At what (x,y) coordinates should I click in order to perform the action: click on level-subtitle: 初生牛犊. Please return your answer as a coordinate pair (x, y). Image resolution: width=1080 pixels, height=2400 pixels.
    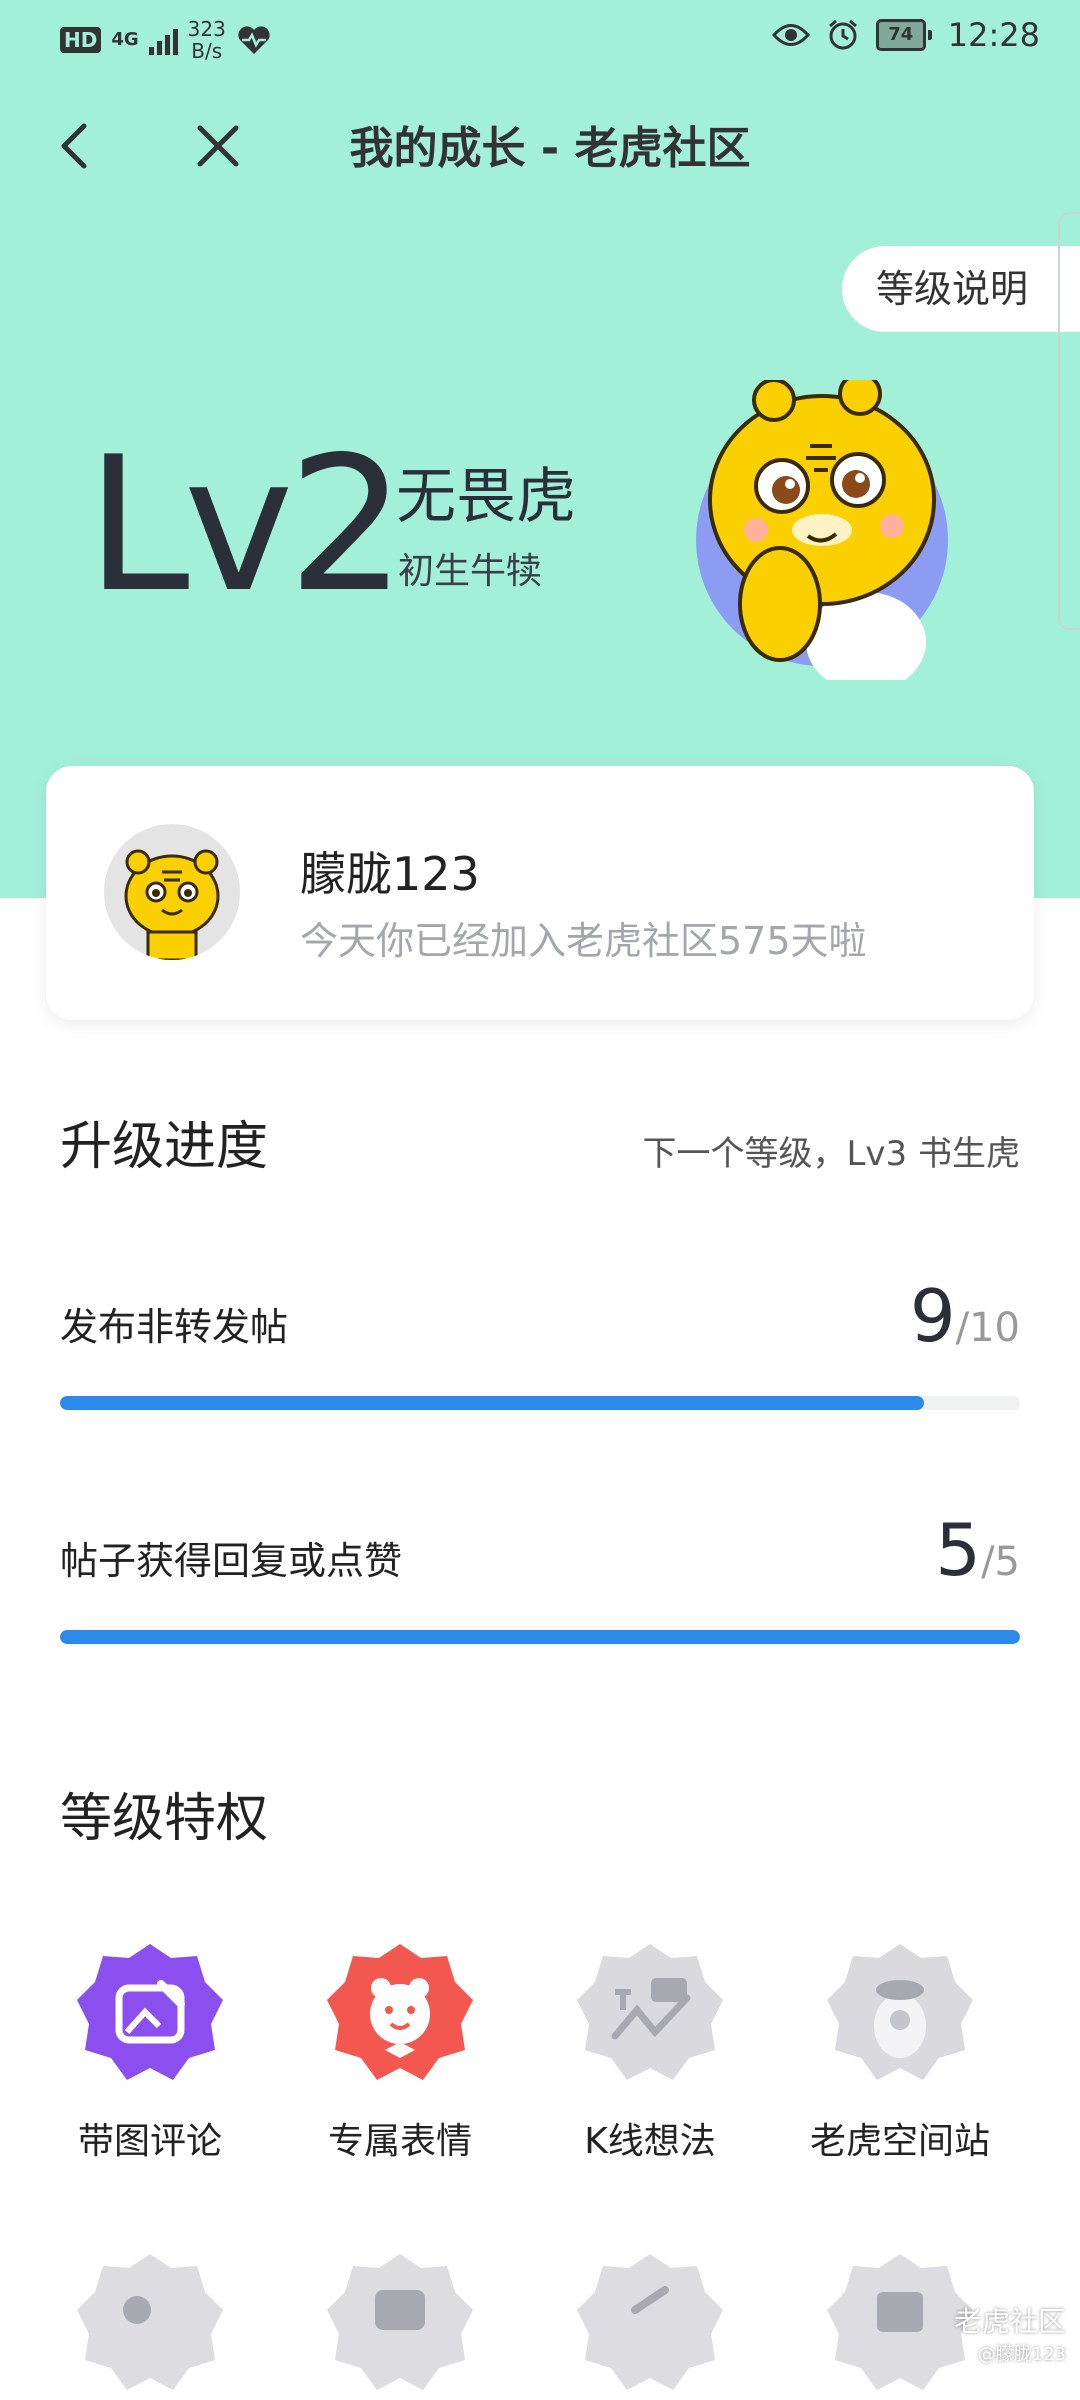
    Looking at the image, I should click on (470, 571).